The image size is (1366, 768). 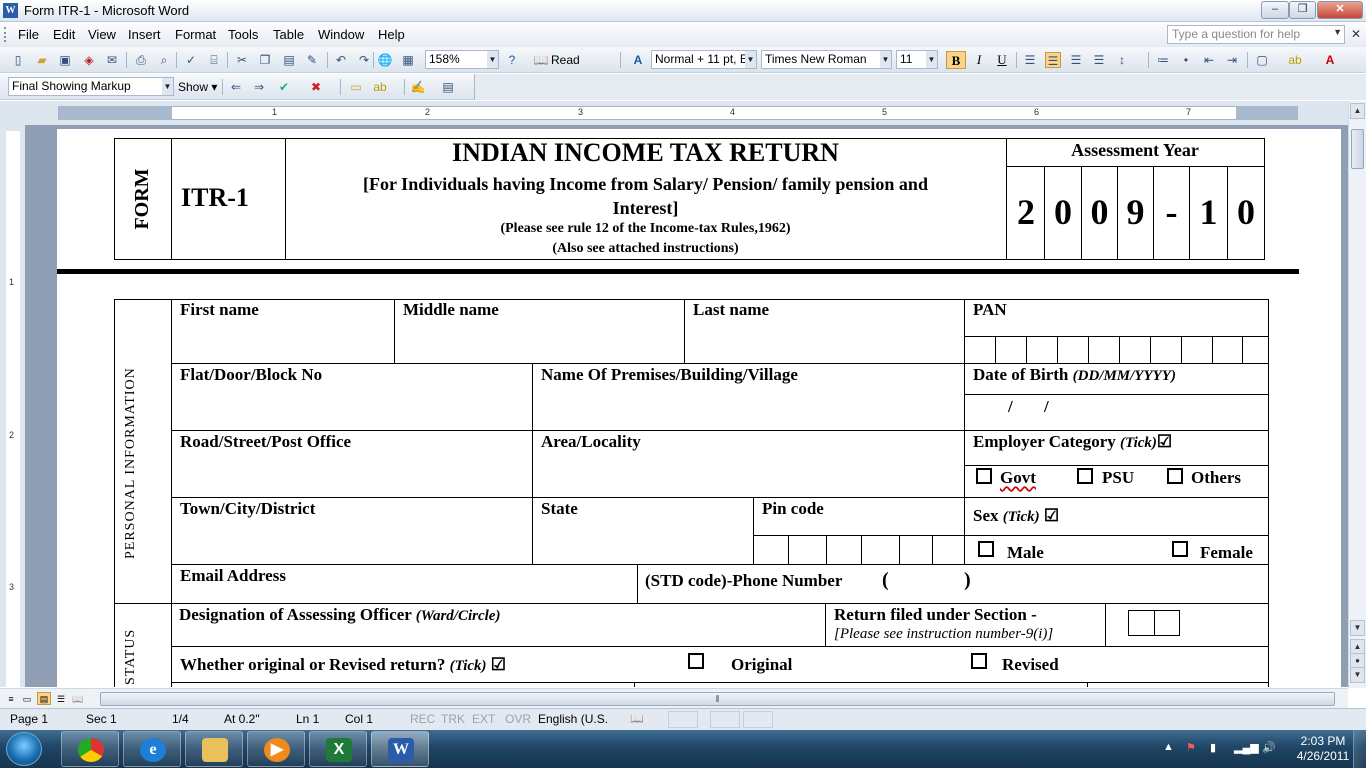 I want to click on align-right-icon: ☰, so click(x=1076, y=60).